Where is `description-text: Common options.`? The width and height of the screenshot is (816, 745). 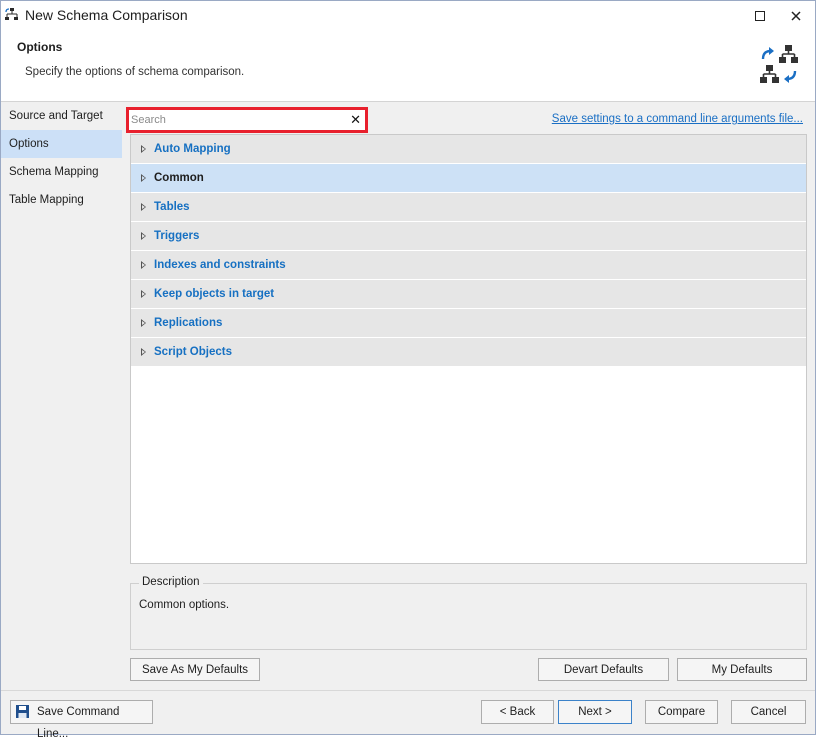 description-text: Common options. is located at coordinates (184, 605).